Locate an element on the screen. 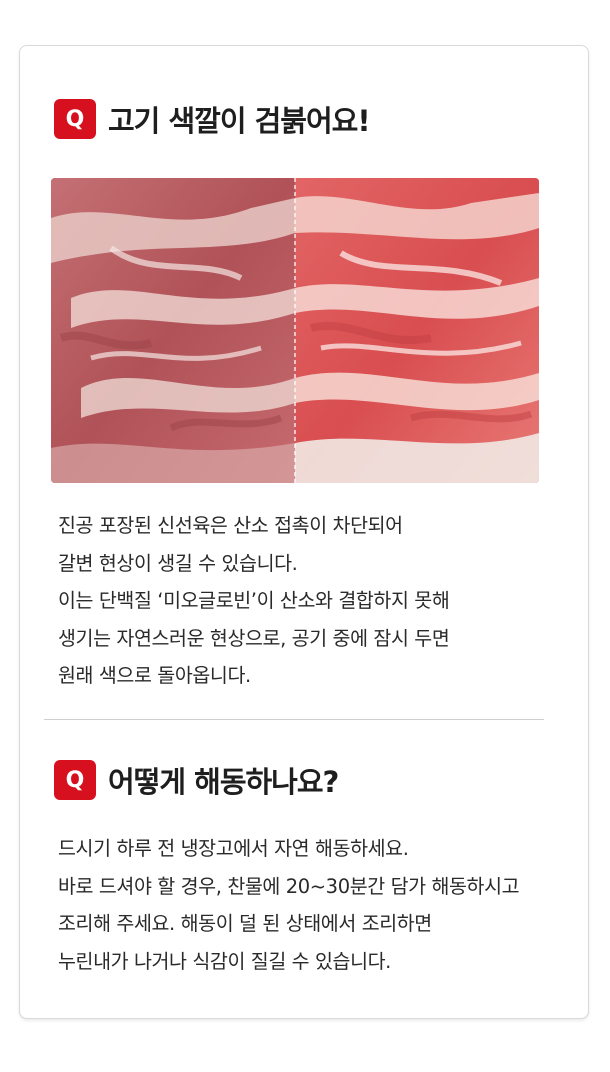  answer-line: 조리해 주세요. 해동이 덜 된 상태에서 조리하면 is located at coordinates (245, 923).